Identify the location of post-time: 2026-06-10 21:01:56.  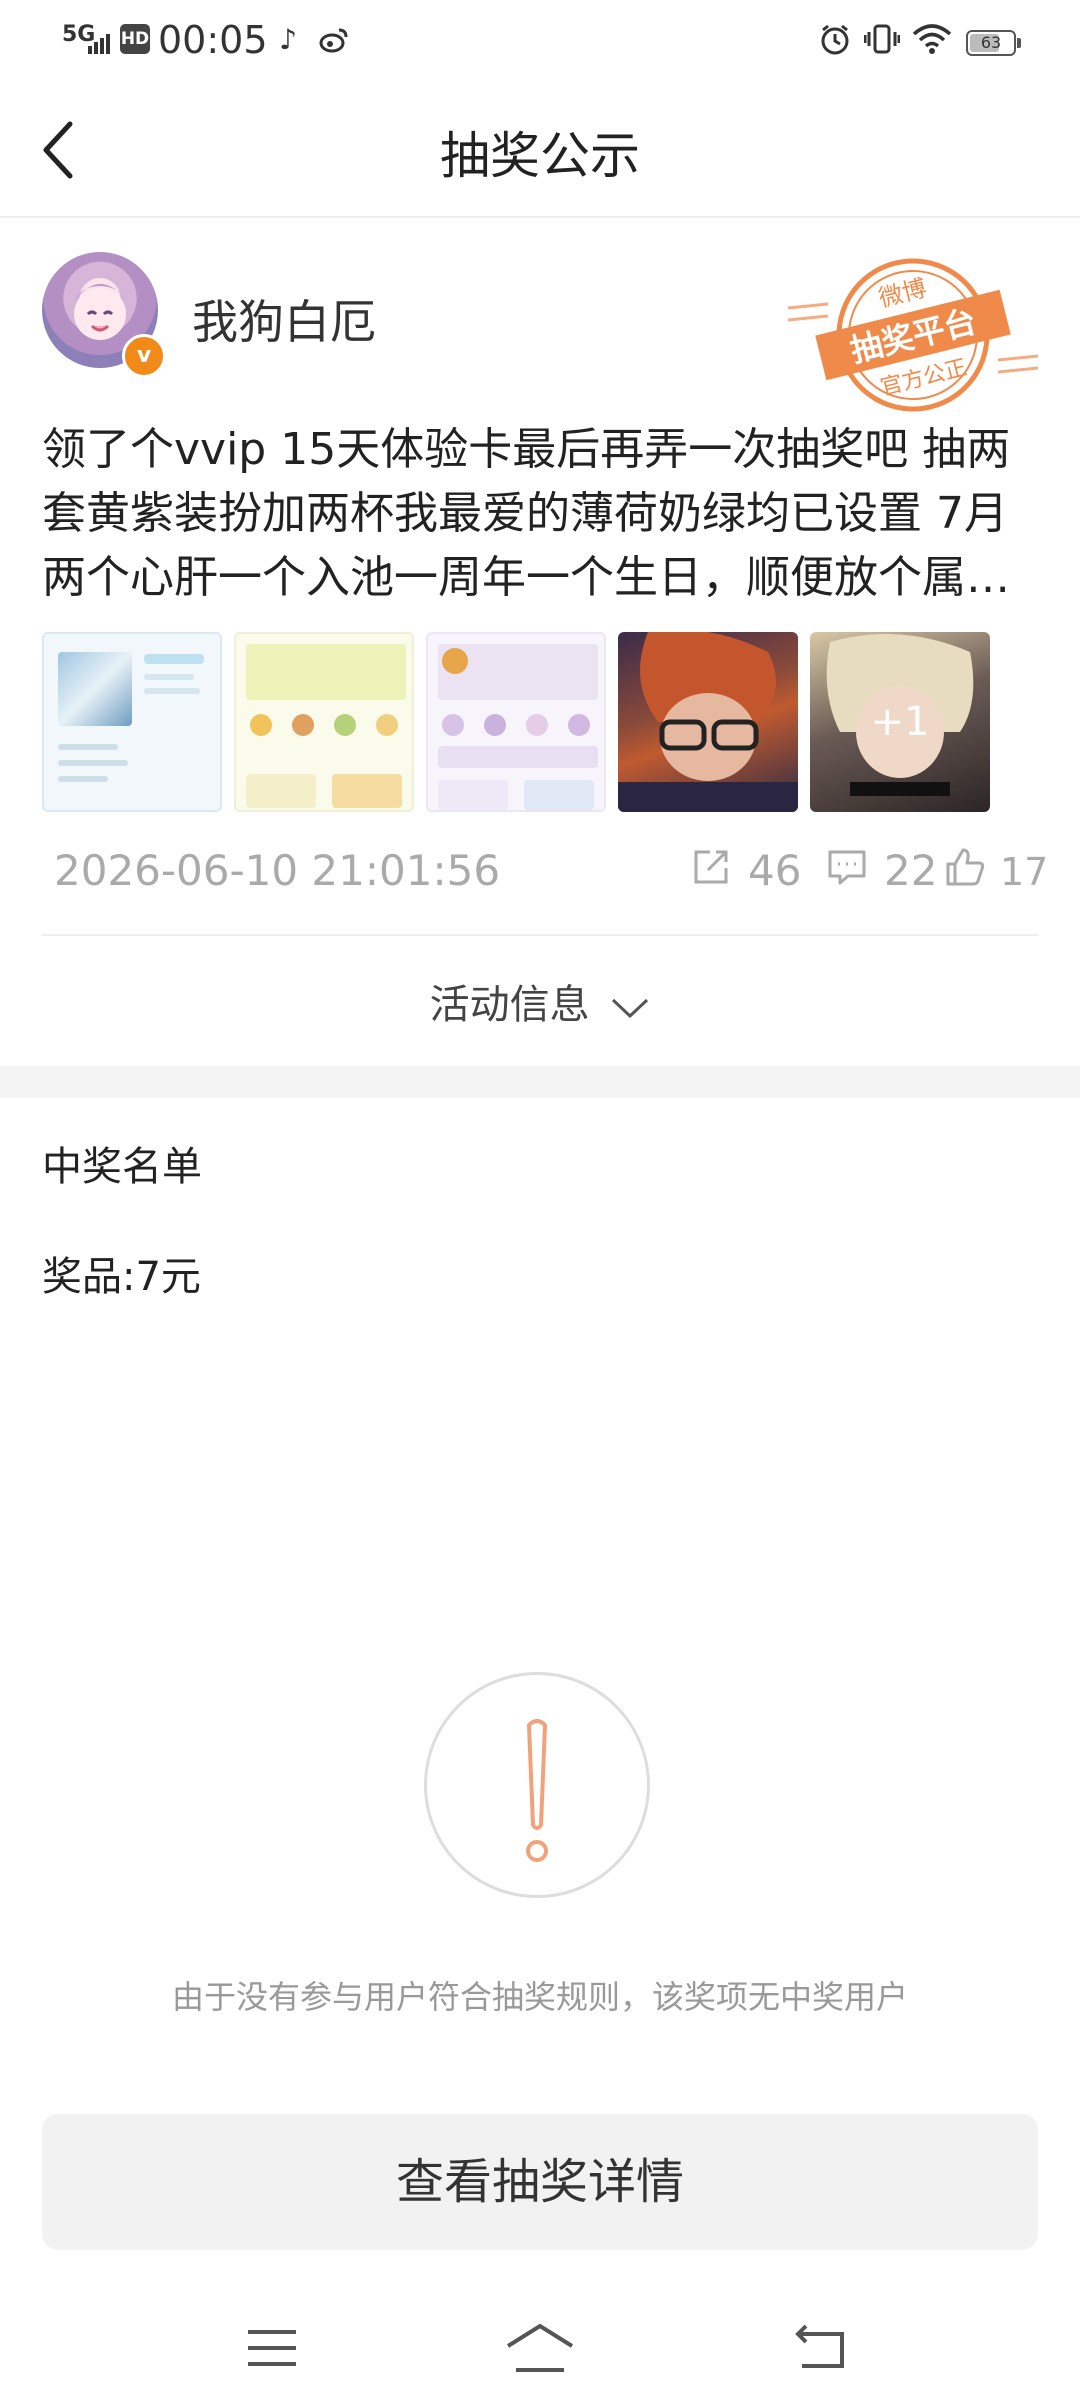
(277, 870).